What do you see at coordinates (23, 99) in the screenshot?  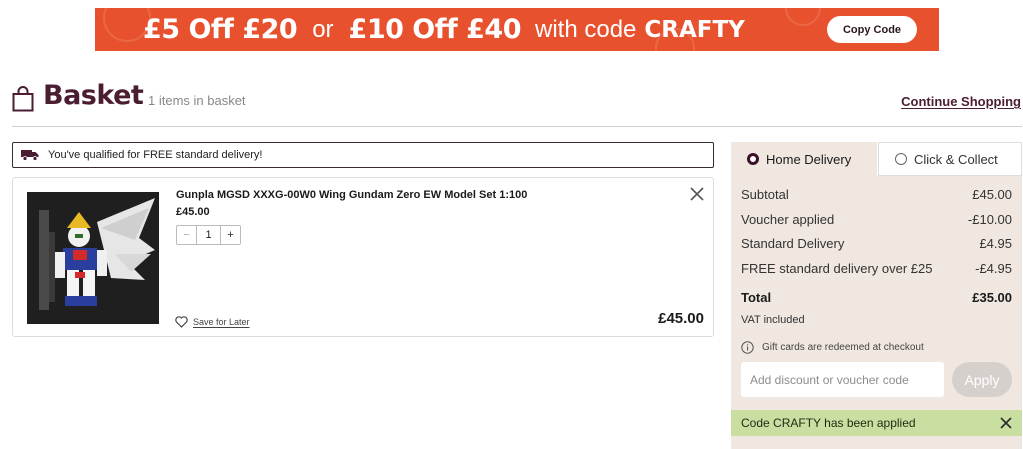 I see `shopping-bag-icon` at bounding box center [23, 99].